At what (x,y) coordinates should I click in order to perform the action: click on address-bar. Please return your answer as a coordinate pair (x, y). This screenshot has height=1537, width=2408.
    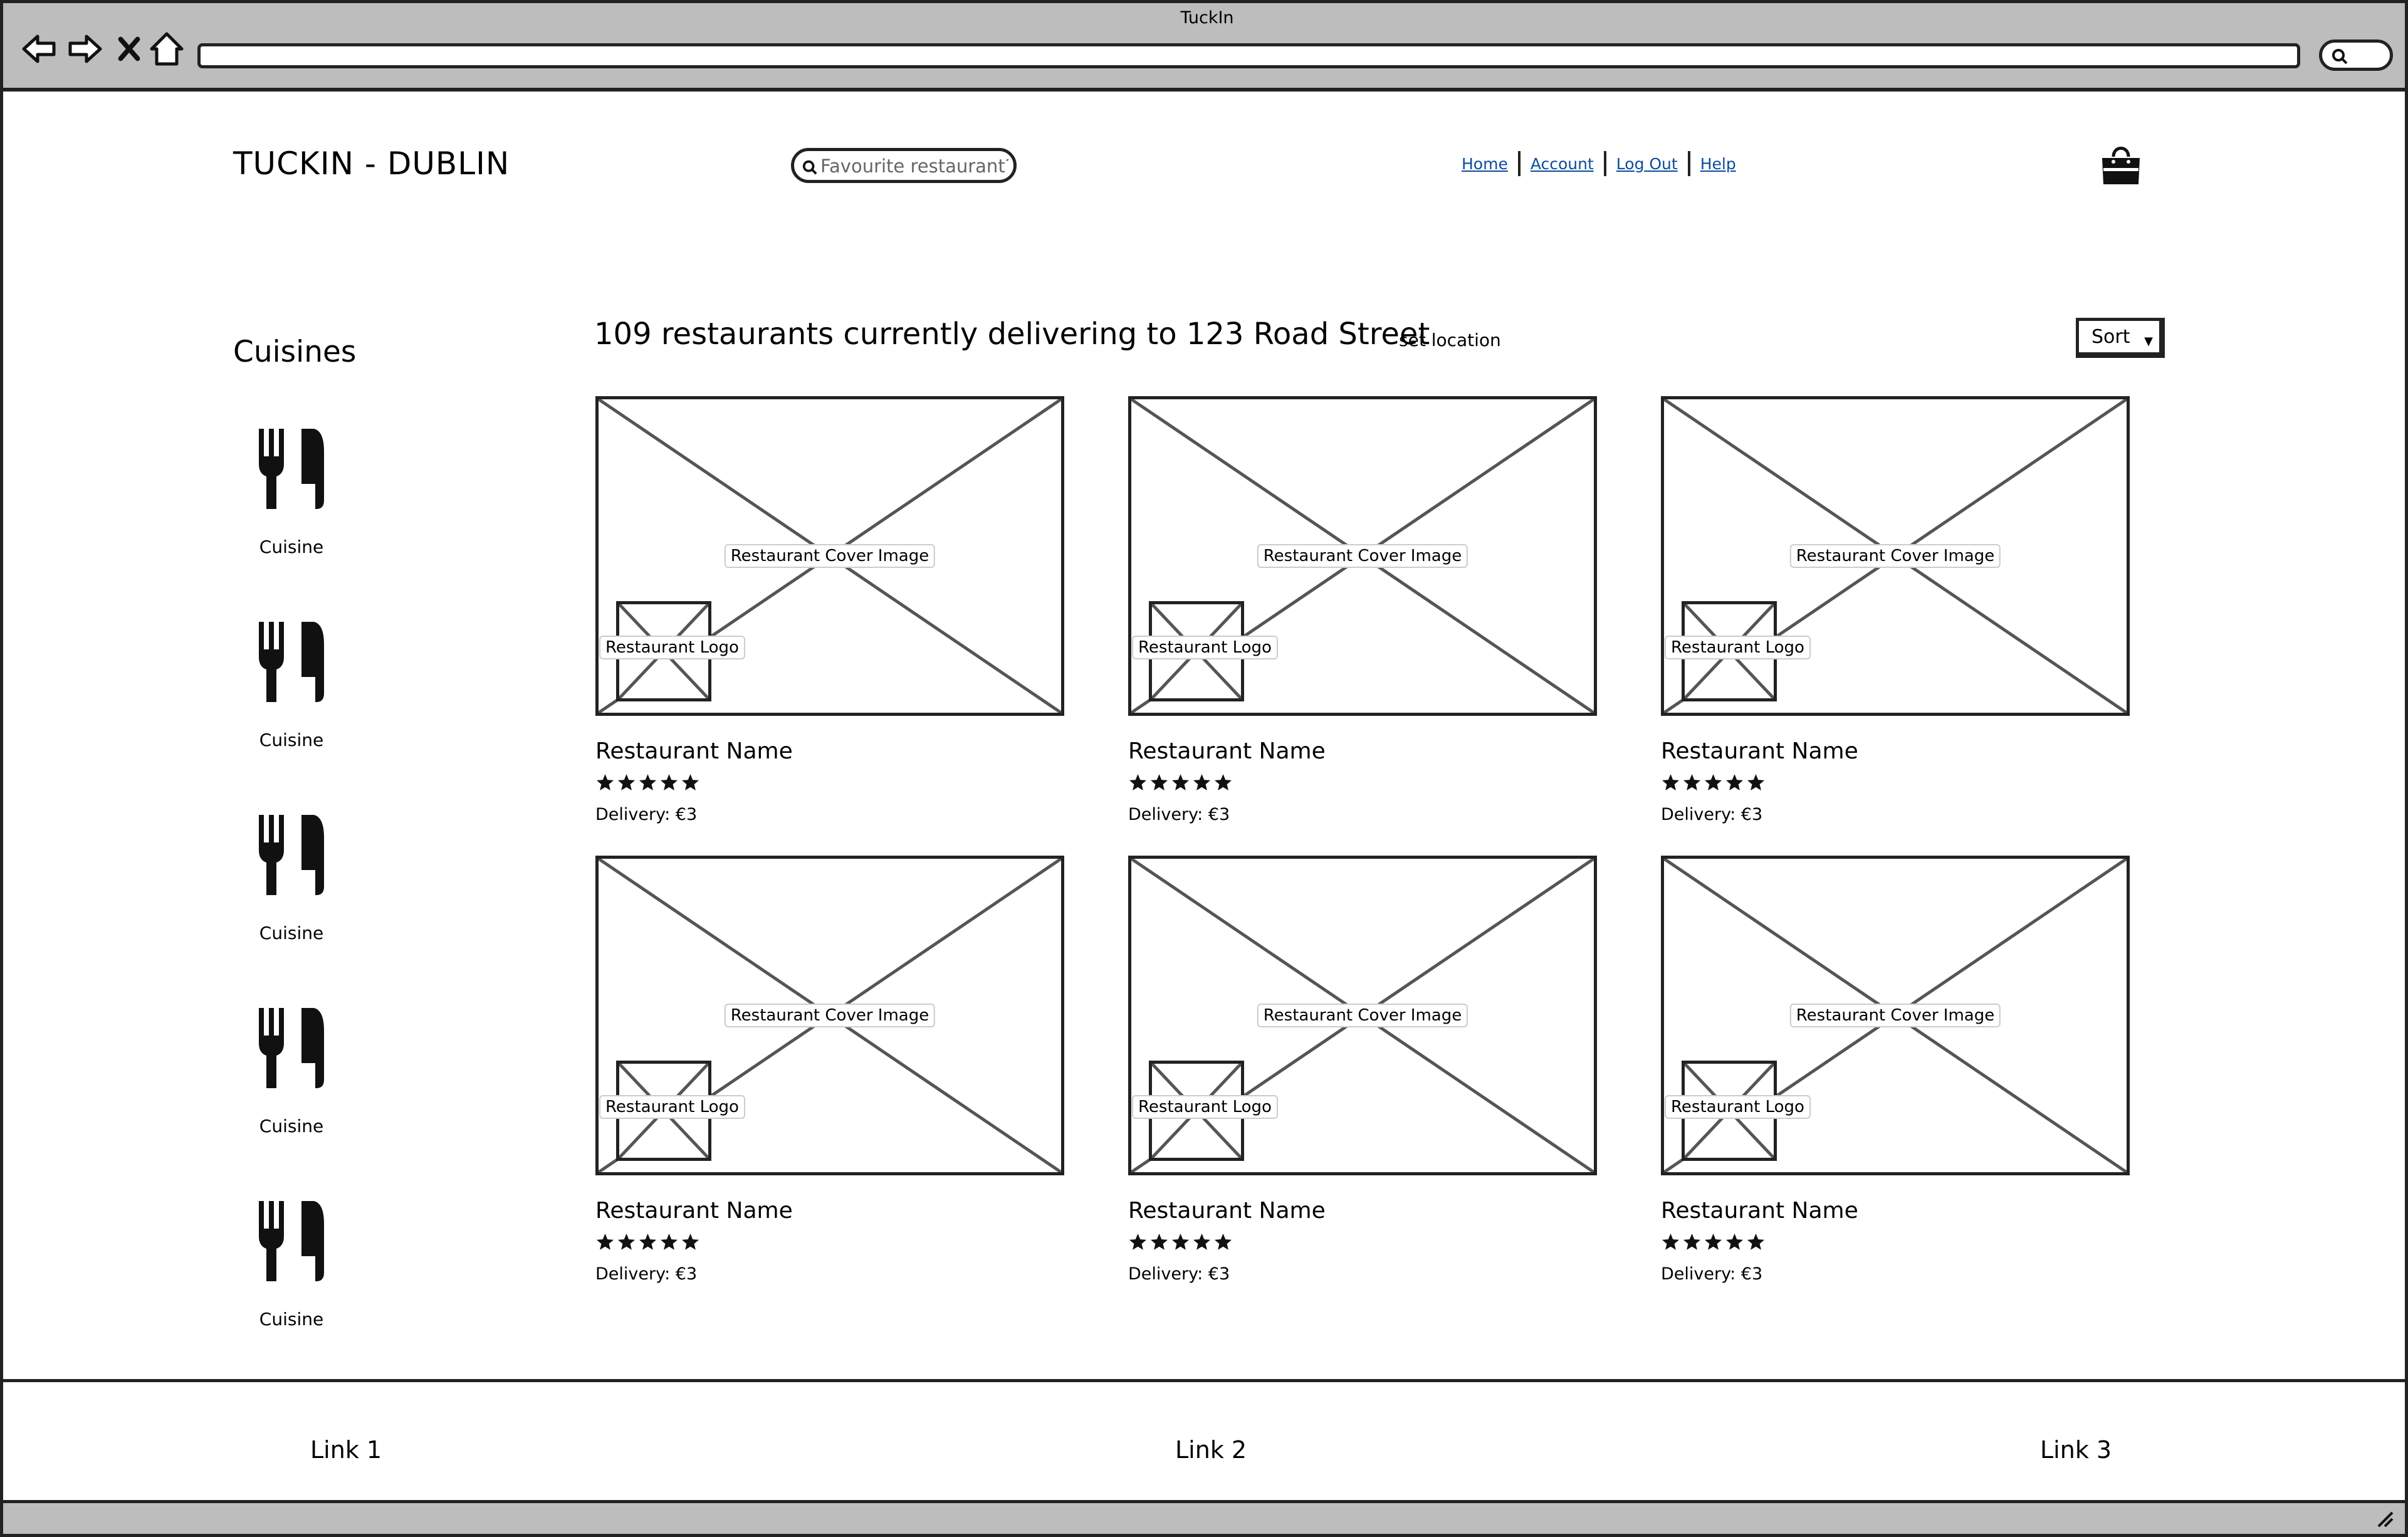
    Looking at the image, I should click on (1249, 56).